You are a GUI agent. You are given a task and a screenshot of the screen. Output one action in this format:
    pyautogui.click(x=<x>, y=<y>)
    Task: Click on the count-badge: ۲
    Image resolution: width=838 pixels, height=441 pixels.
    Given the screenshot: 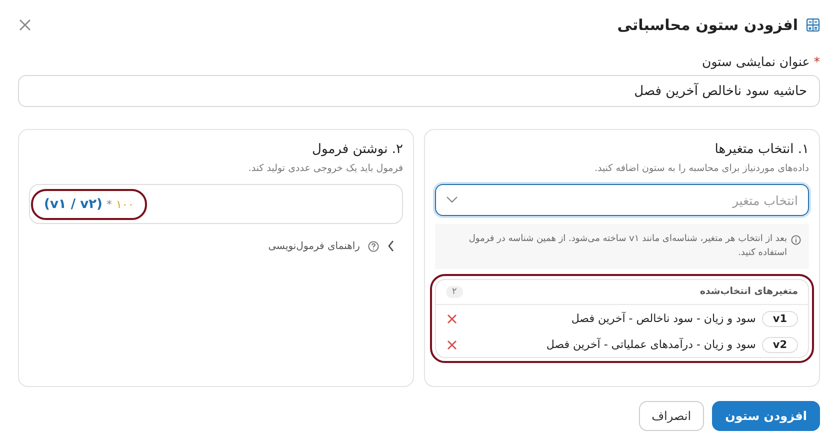 What is the action you would take?
    pyautogui.click(x=454, y=292)
    